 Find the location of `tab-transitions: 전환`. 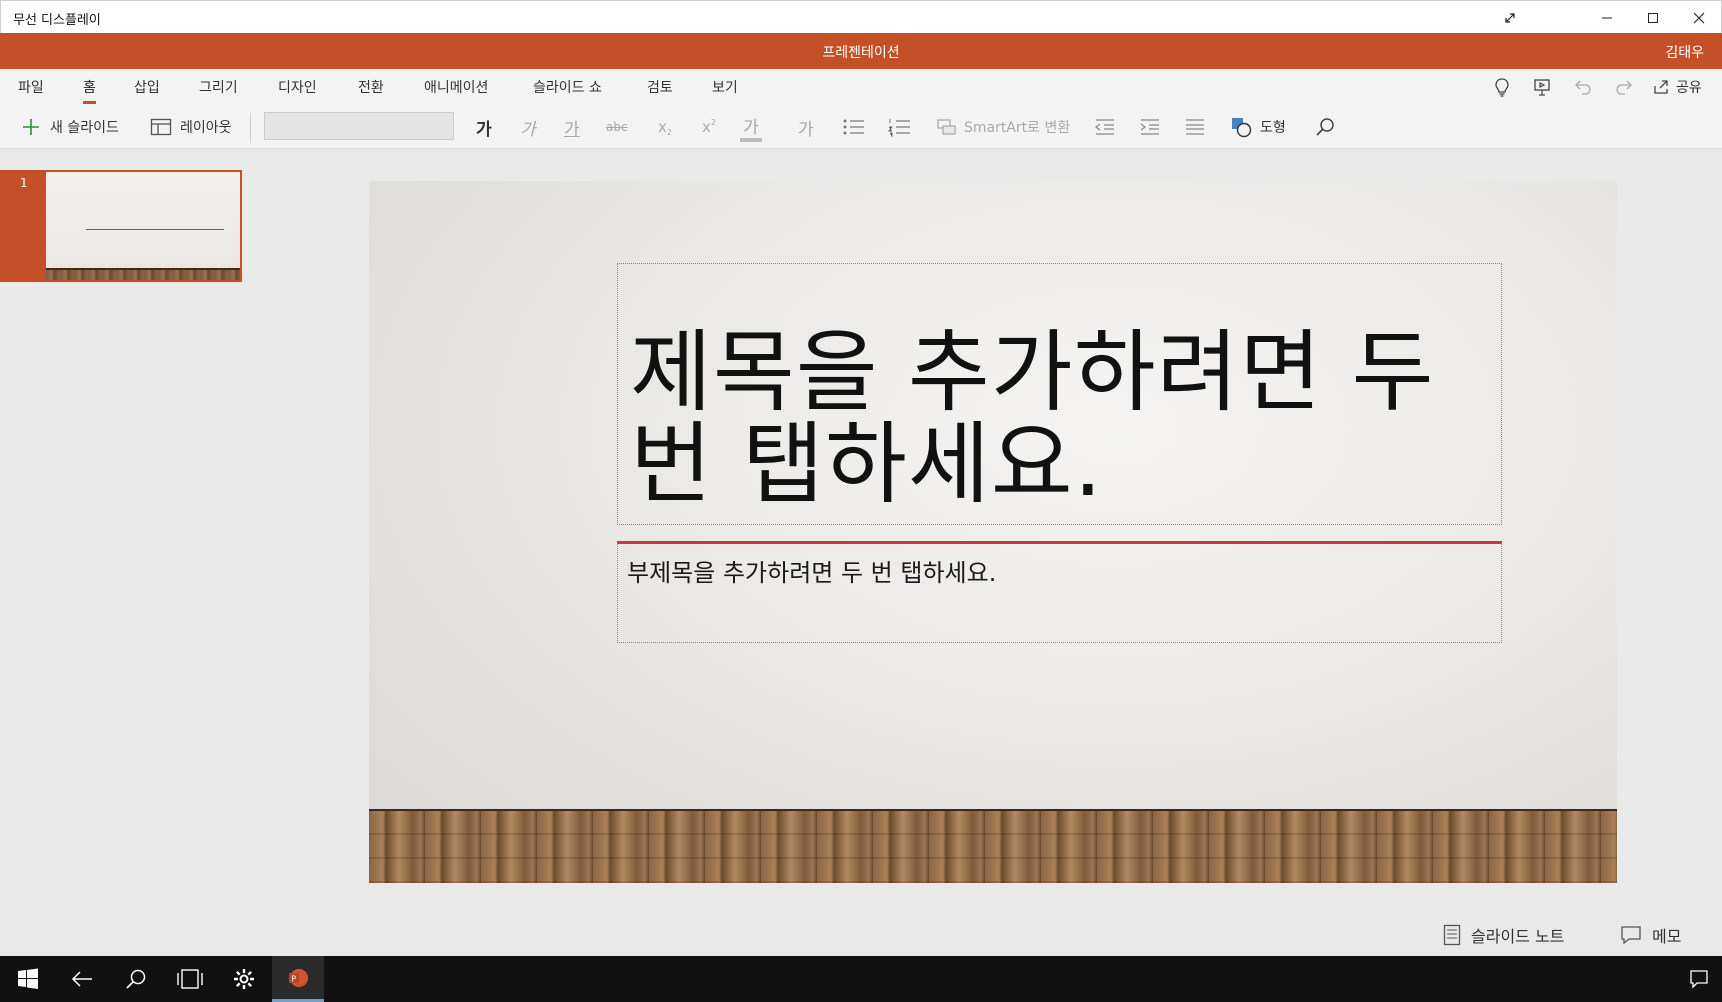

tab-transitions: 전환 is located at coordinates (371, 87).